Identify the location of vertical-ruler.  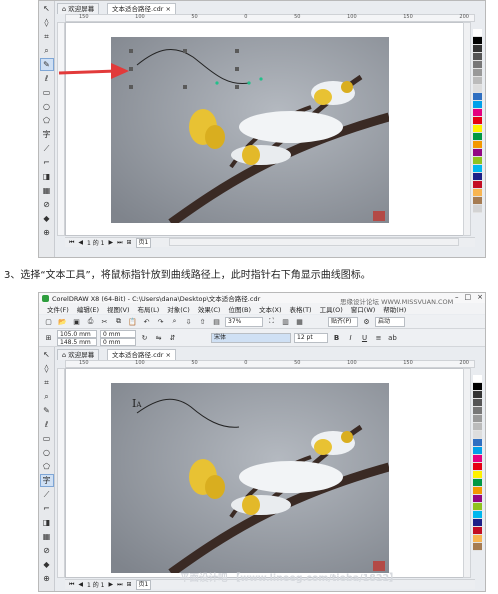
(61, 473).